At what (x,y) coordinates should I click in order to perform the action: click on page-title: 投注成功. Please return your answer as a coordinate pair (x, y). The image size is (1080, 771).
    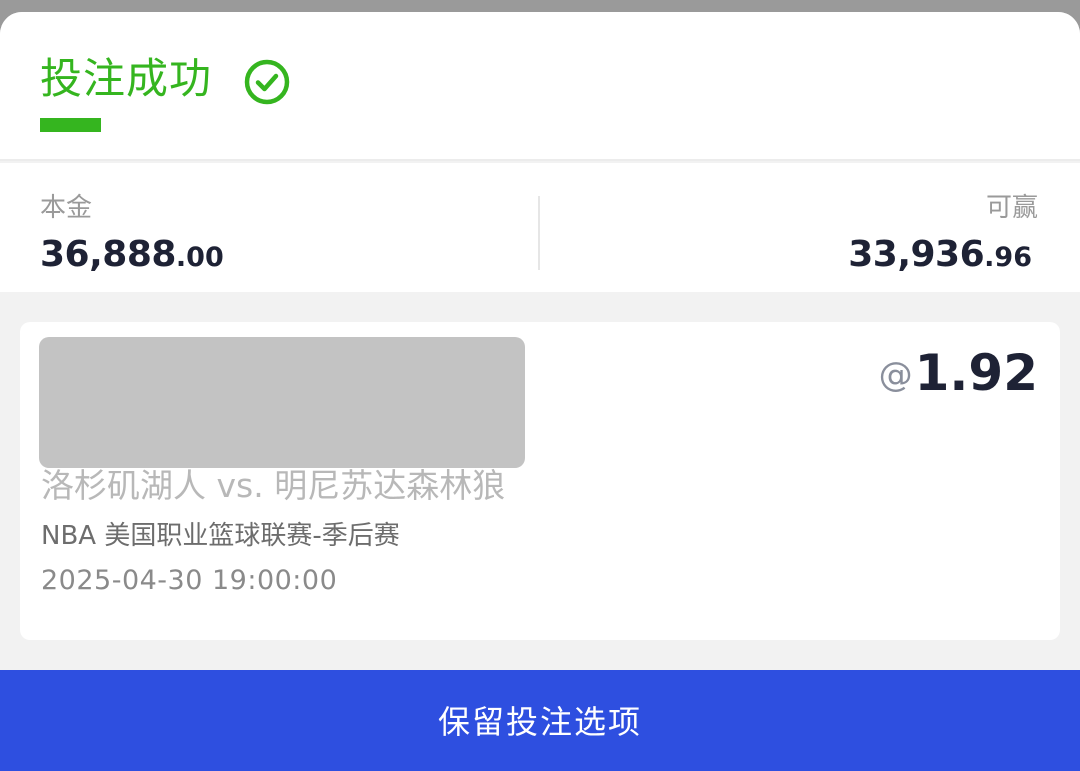
    Looking at the image, I should click on (126, 78).